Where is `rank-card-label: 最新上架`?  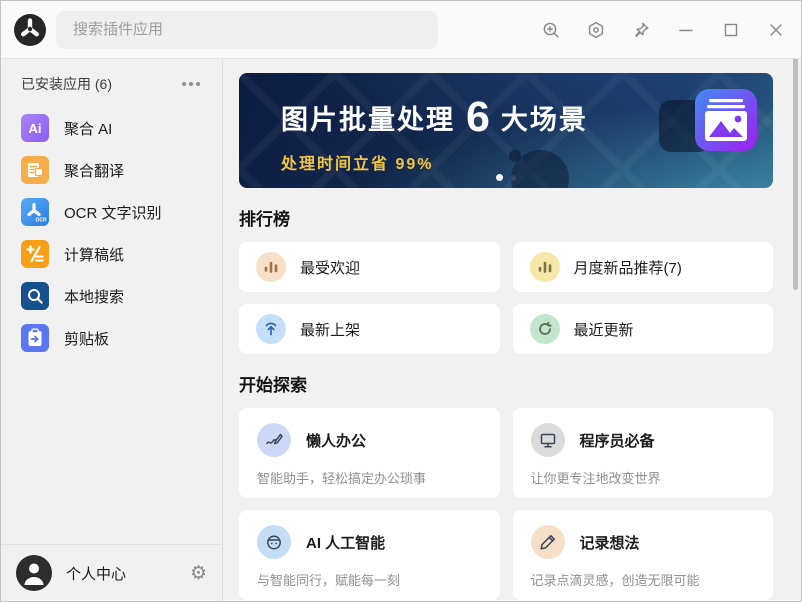 rank-card-label: 最新上架 is located at coordinates (330, 330).